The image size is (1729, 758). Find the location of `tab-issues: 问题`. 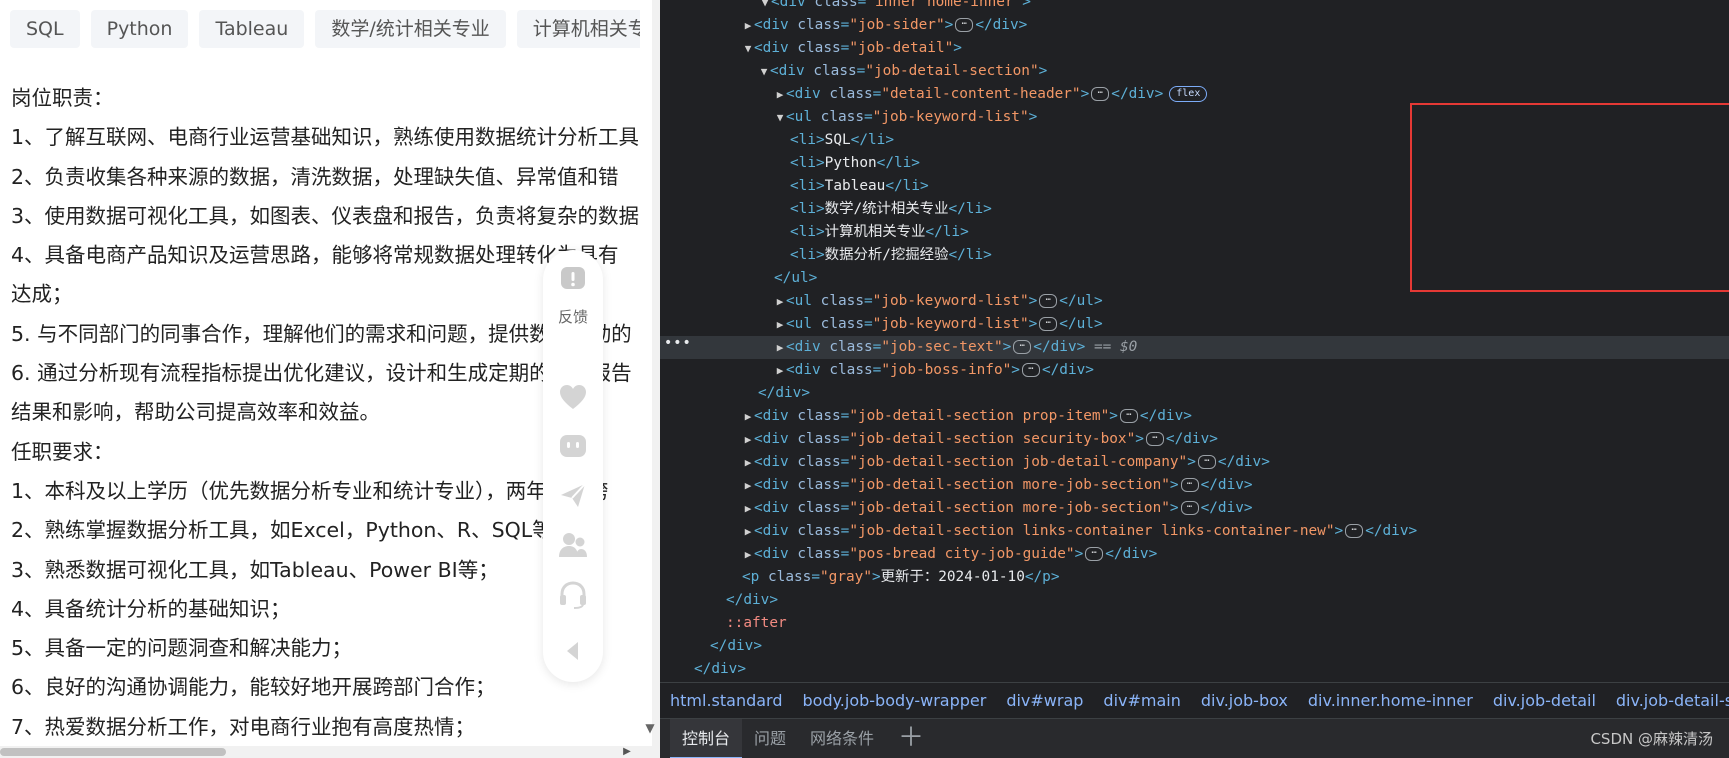

tab-issues: 问题 is located at coordinates (770, 738).